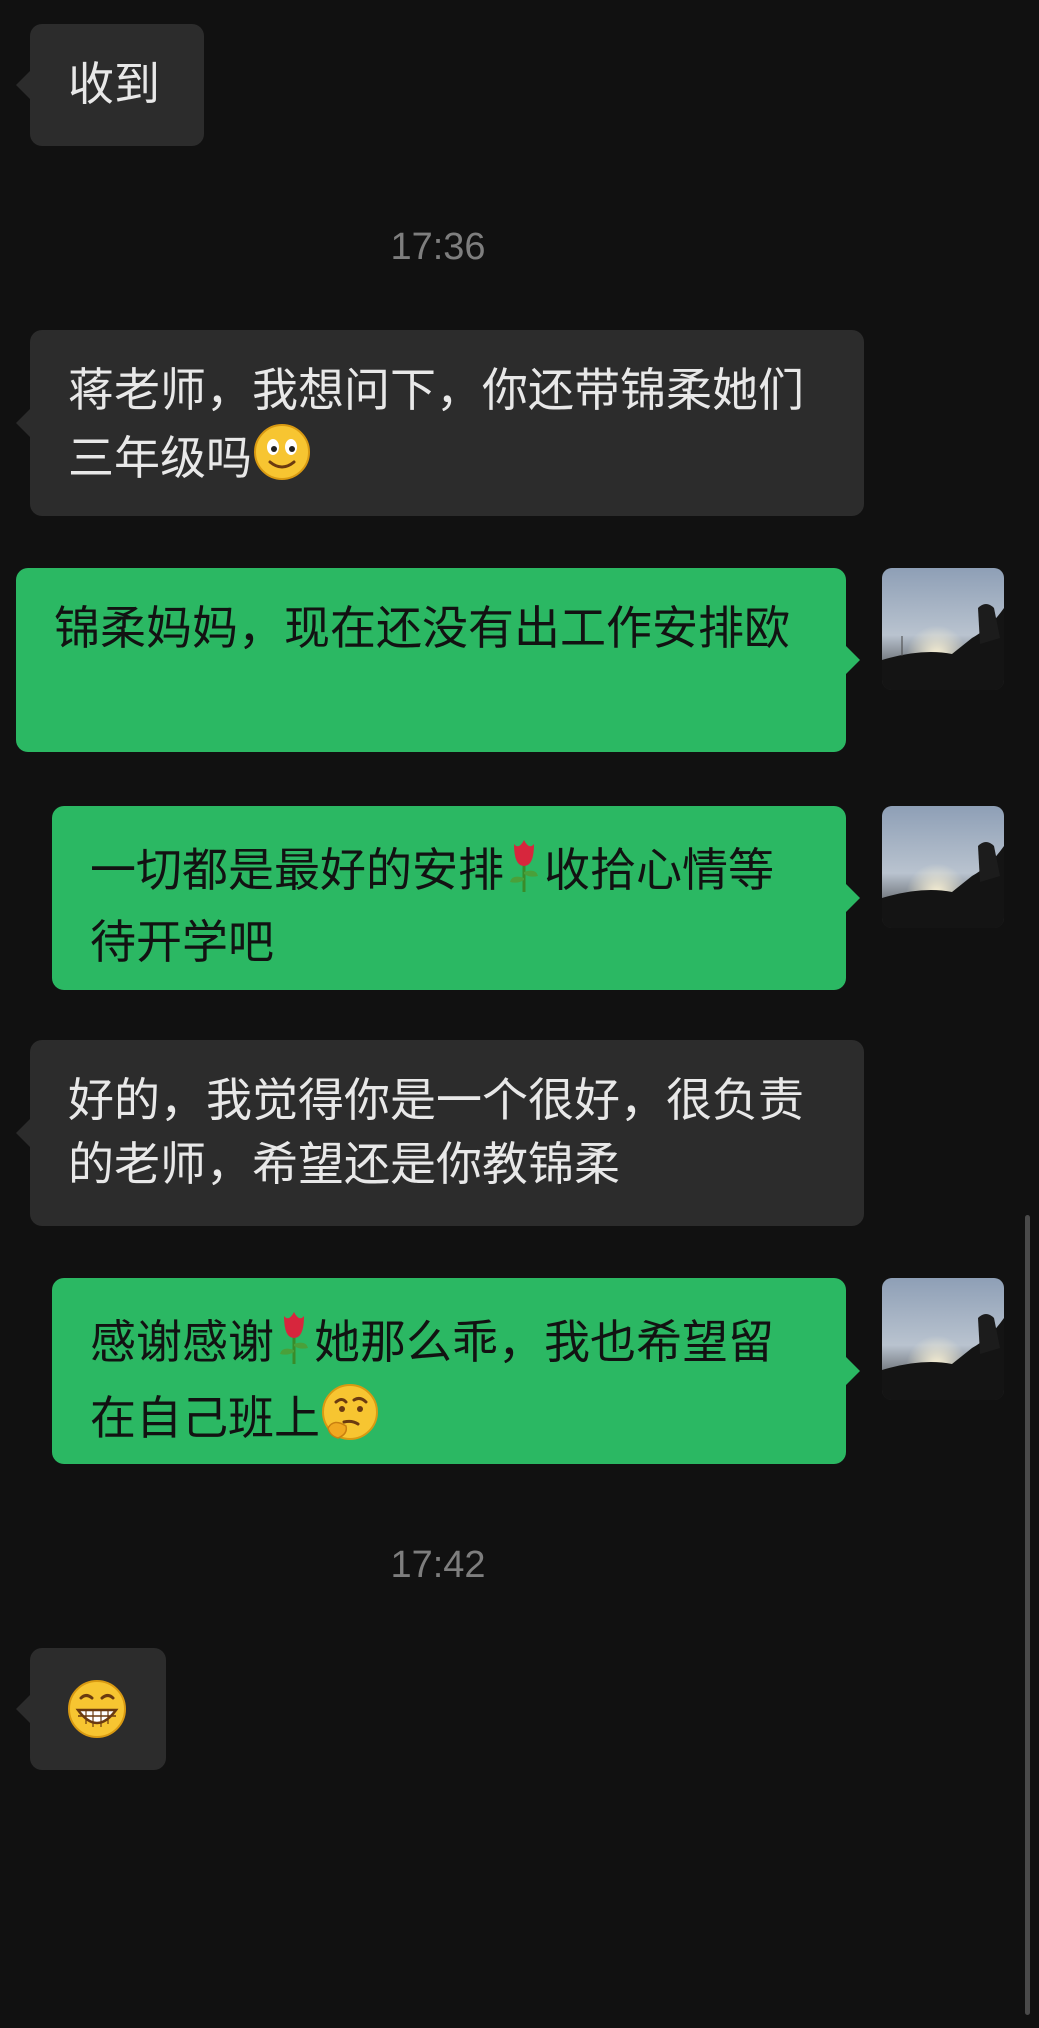  Describe the element at coordinates (1027, 1615) in the screenshot. I see `scrollbar` at that location.